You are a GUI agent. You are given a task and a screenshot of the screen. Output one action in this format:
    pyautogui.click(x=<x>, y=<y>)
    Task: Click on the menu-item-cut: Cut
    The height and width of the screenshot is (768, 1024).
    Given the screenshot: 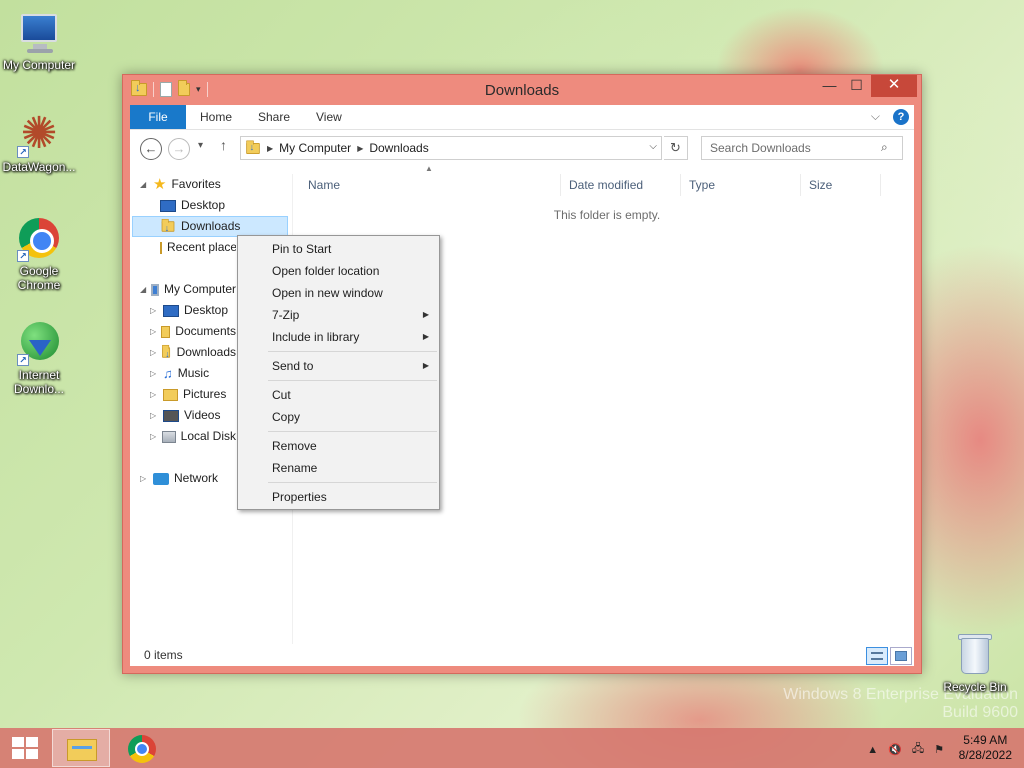 What is the action you would take?
    pyautogui.click(x=338, y=395)
    